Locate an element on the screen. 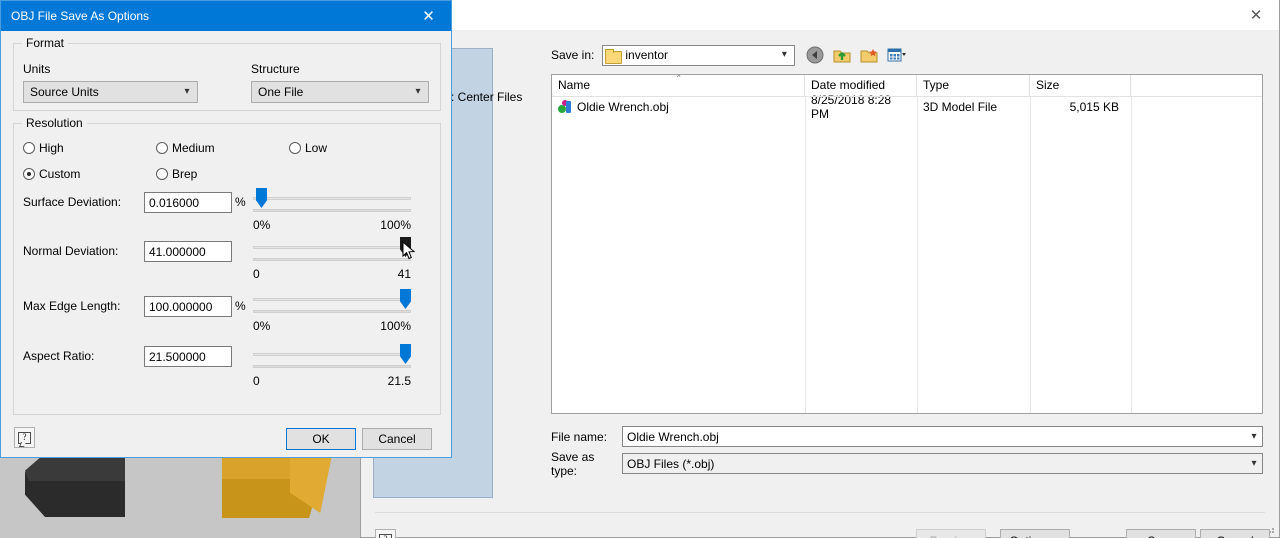  radio-brep-label: Brep is located at coordinates (185, 174).